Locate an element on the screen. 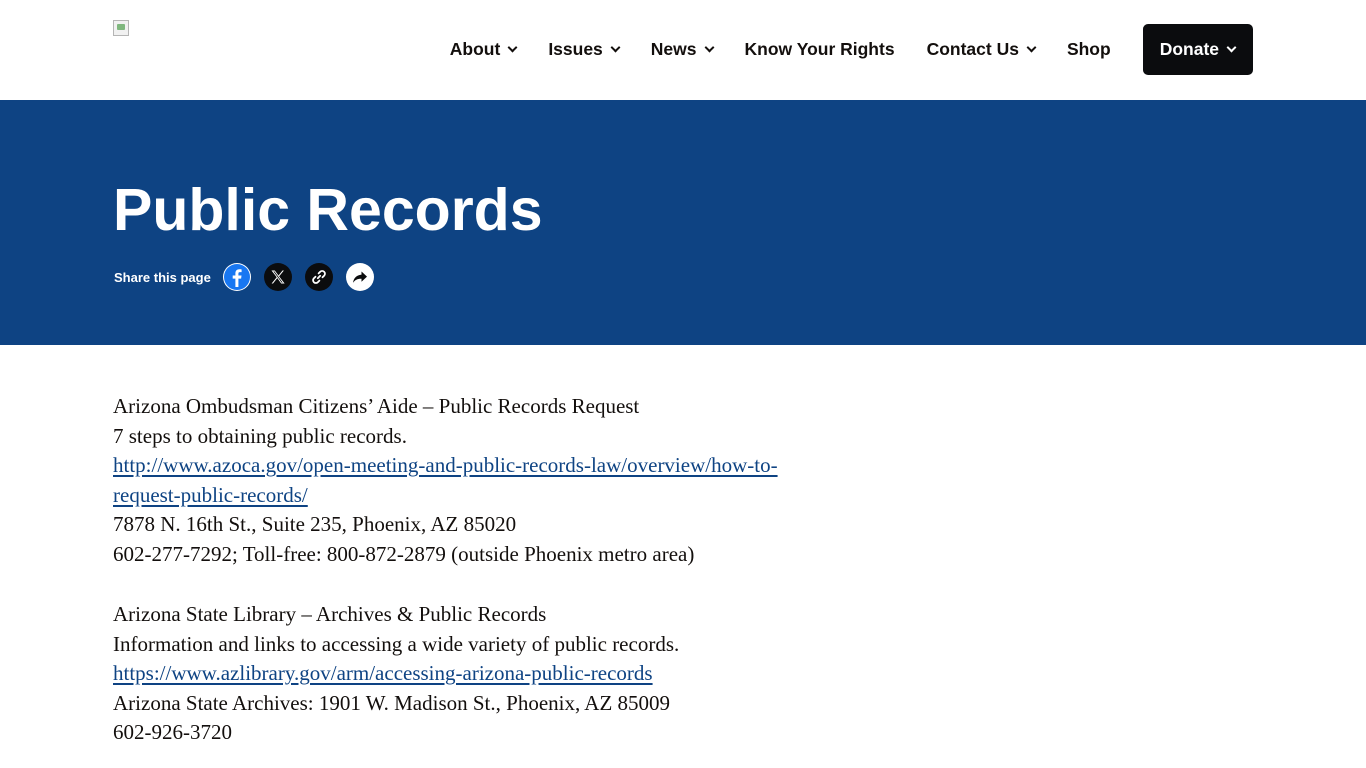 The image size is (1366, 768). site-logo-broken-image-icon is located at coordinates (121, 28).